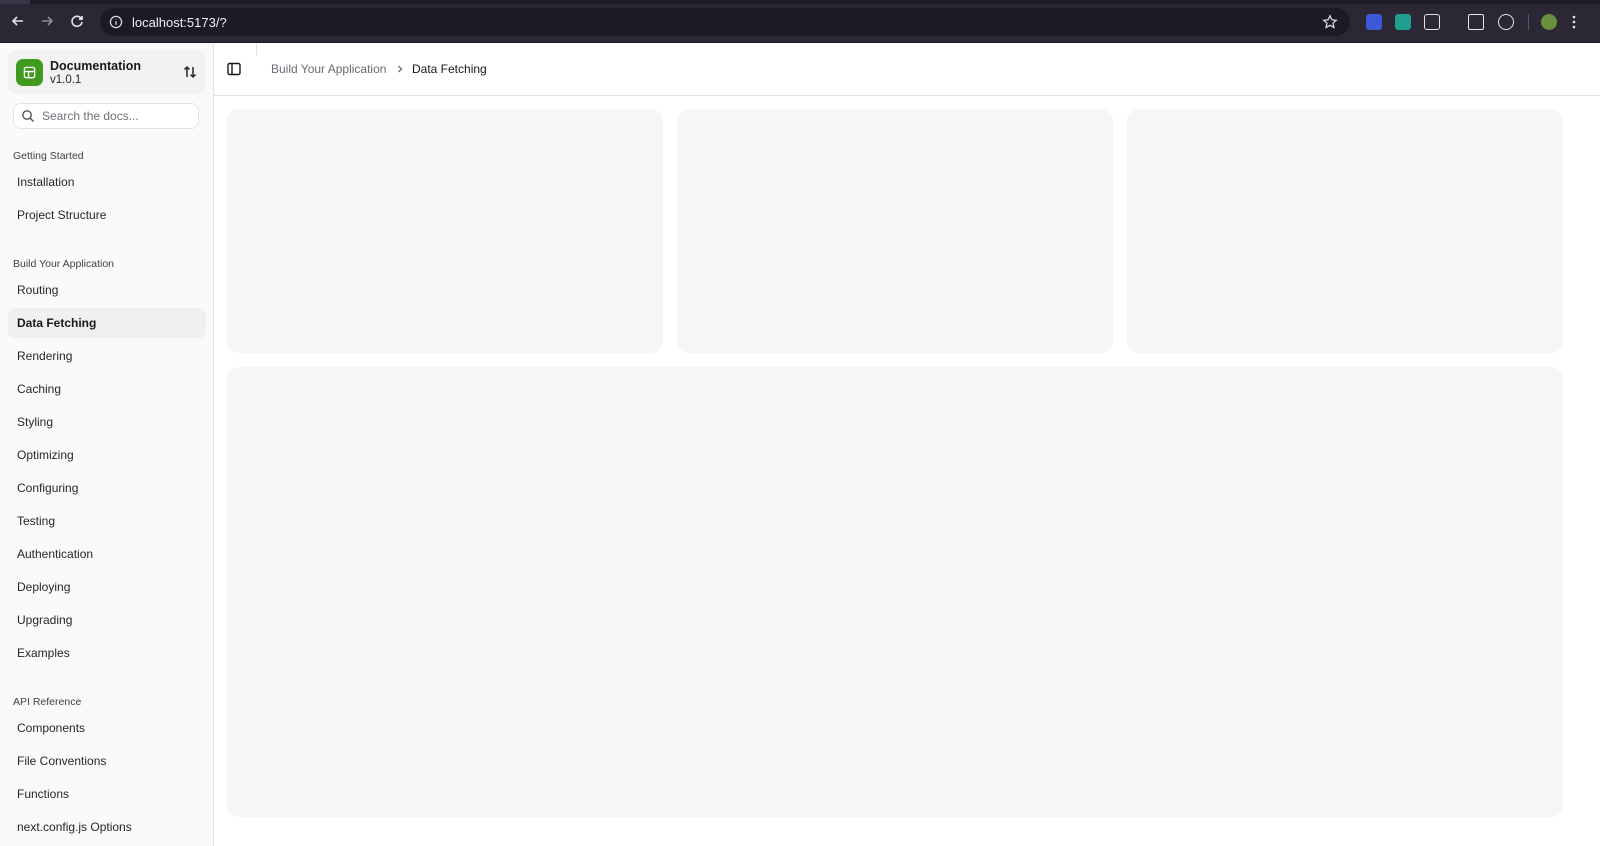 This screenshot has height=846, width=1600. What do you see at coordinates (107, 290) in the screenshot?
I see `sidebar-item-routing: Routing` at bounding box center [107, 290].